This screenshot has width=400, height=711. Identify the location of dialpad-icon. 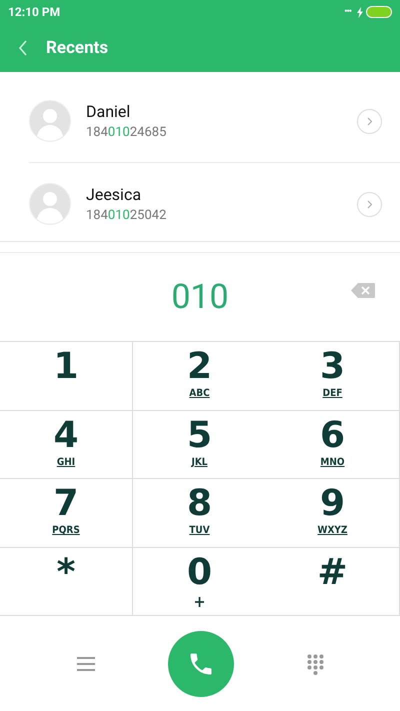
(315, 664).